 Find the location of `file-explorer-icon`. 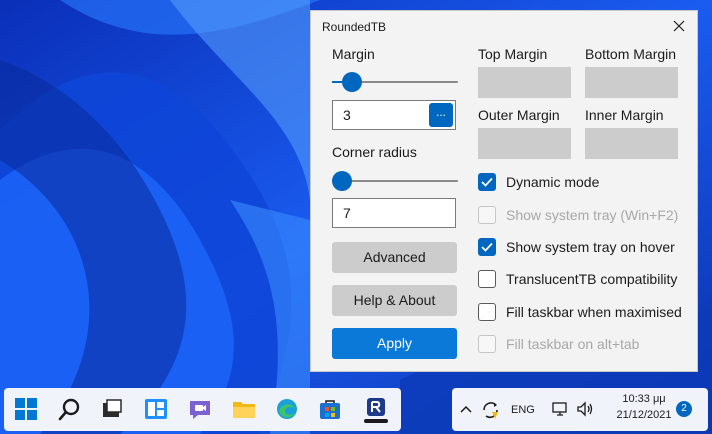

file-explorer-icon is located at coordinates (244, 410).